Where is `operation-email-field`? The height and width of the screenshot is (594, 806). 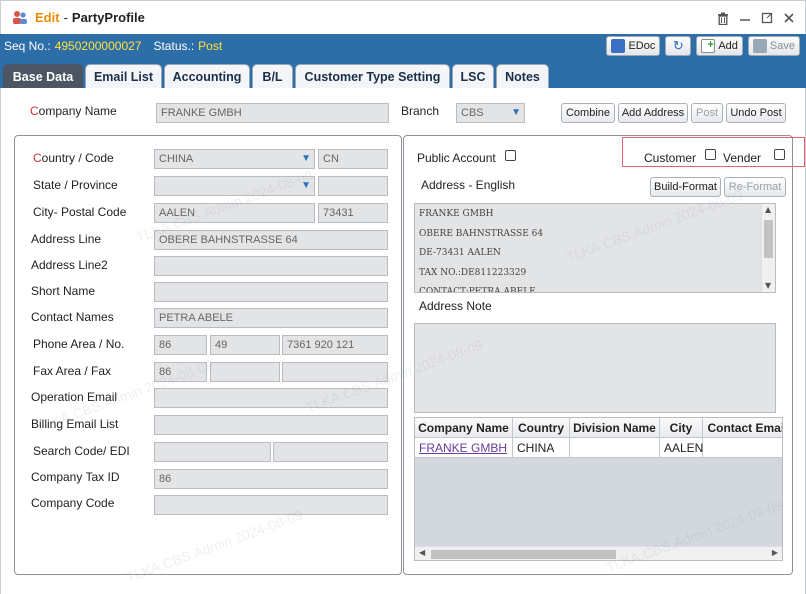 operation-email-field is located at coordinates (271, 398).